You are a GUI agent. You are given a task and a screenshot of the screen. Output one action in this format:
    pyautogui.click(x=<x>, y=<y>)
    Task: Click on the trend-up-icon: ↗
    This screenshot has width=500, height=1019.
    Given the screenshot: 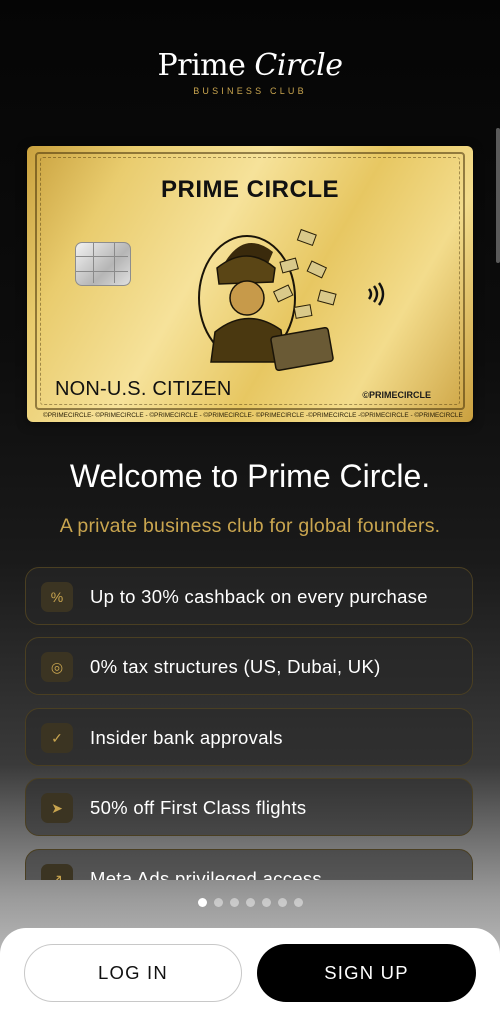 What is the action you would take?
    pyautogui.click(x=57, y=872)
    